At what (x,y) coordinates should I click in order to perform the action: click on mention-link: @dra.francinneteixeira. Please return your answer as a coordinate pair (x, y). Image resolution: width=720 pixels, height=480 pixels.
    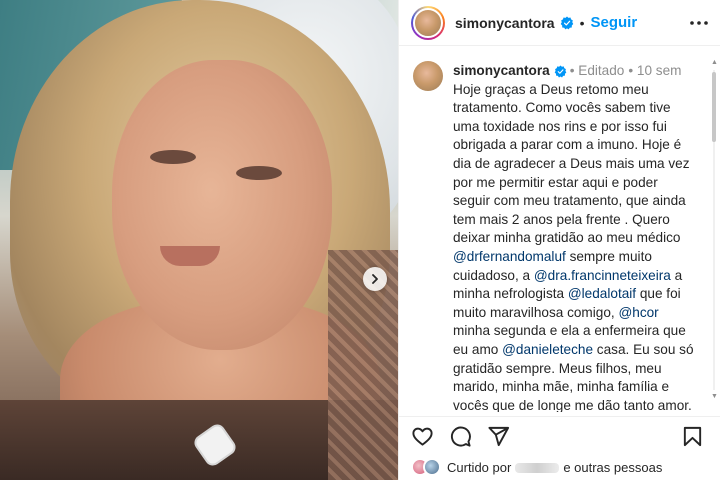
    Looking at the image, I should click on (602, 275).